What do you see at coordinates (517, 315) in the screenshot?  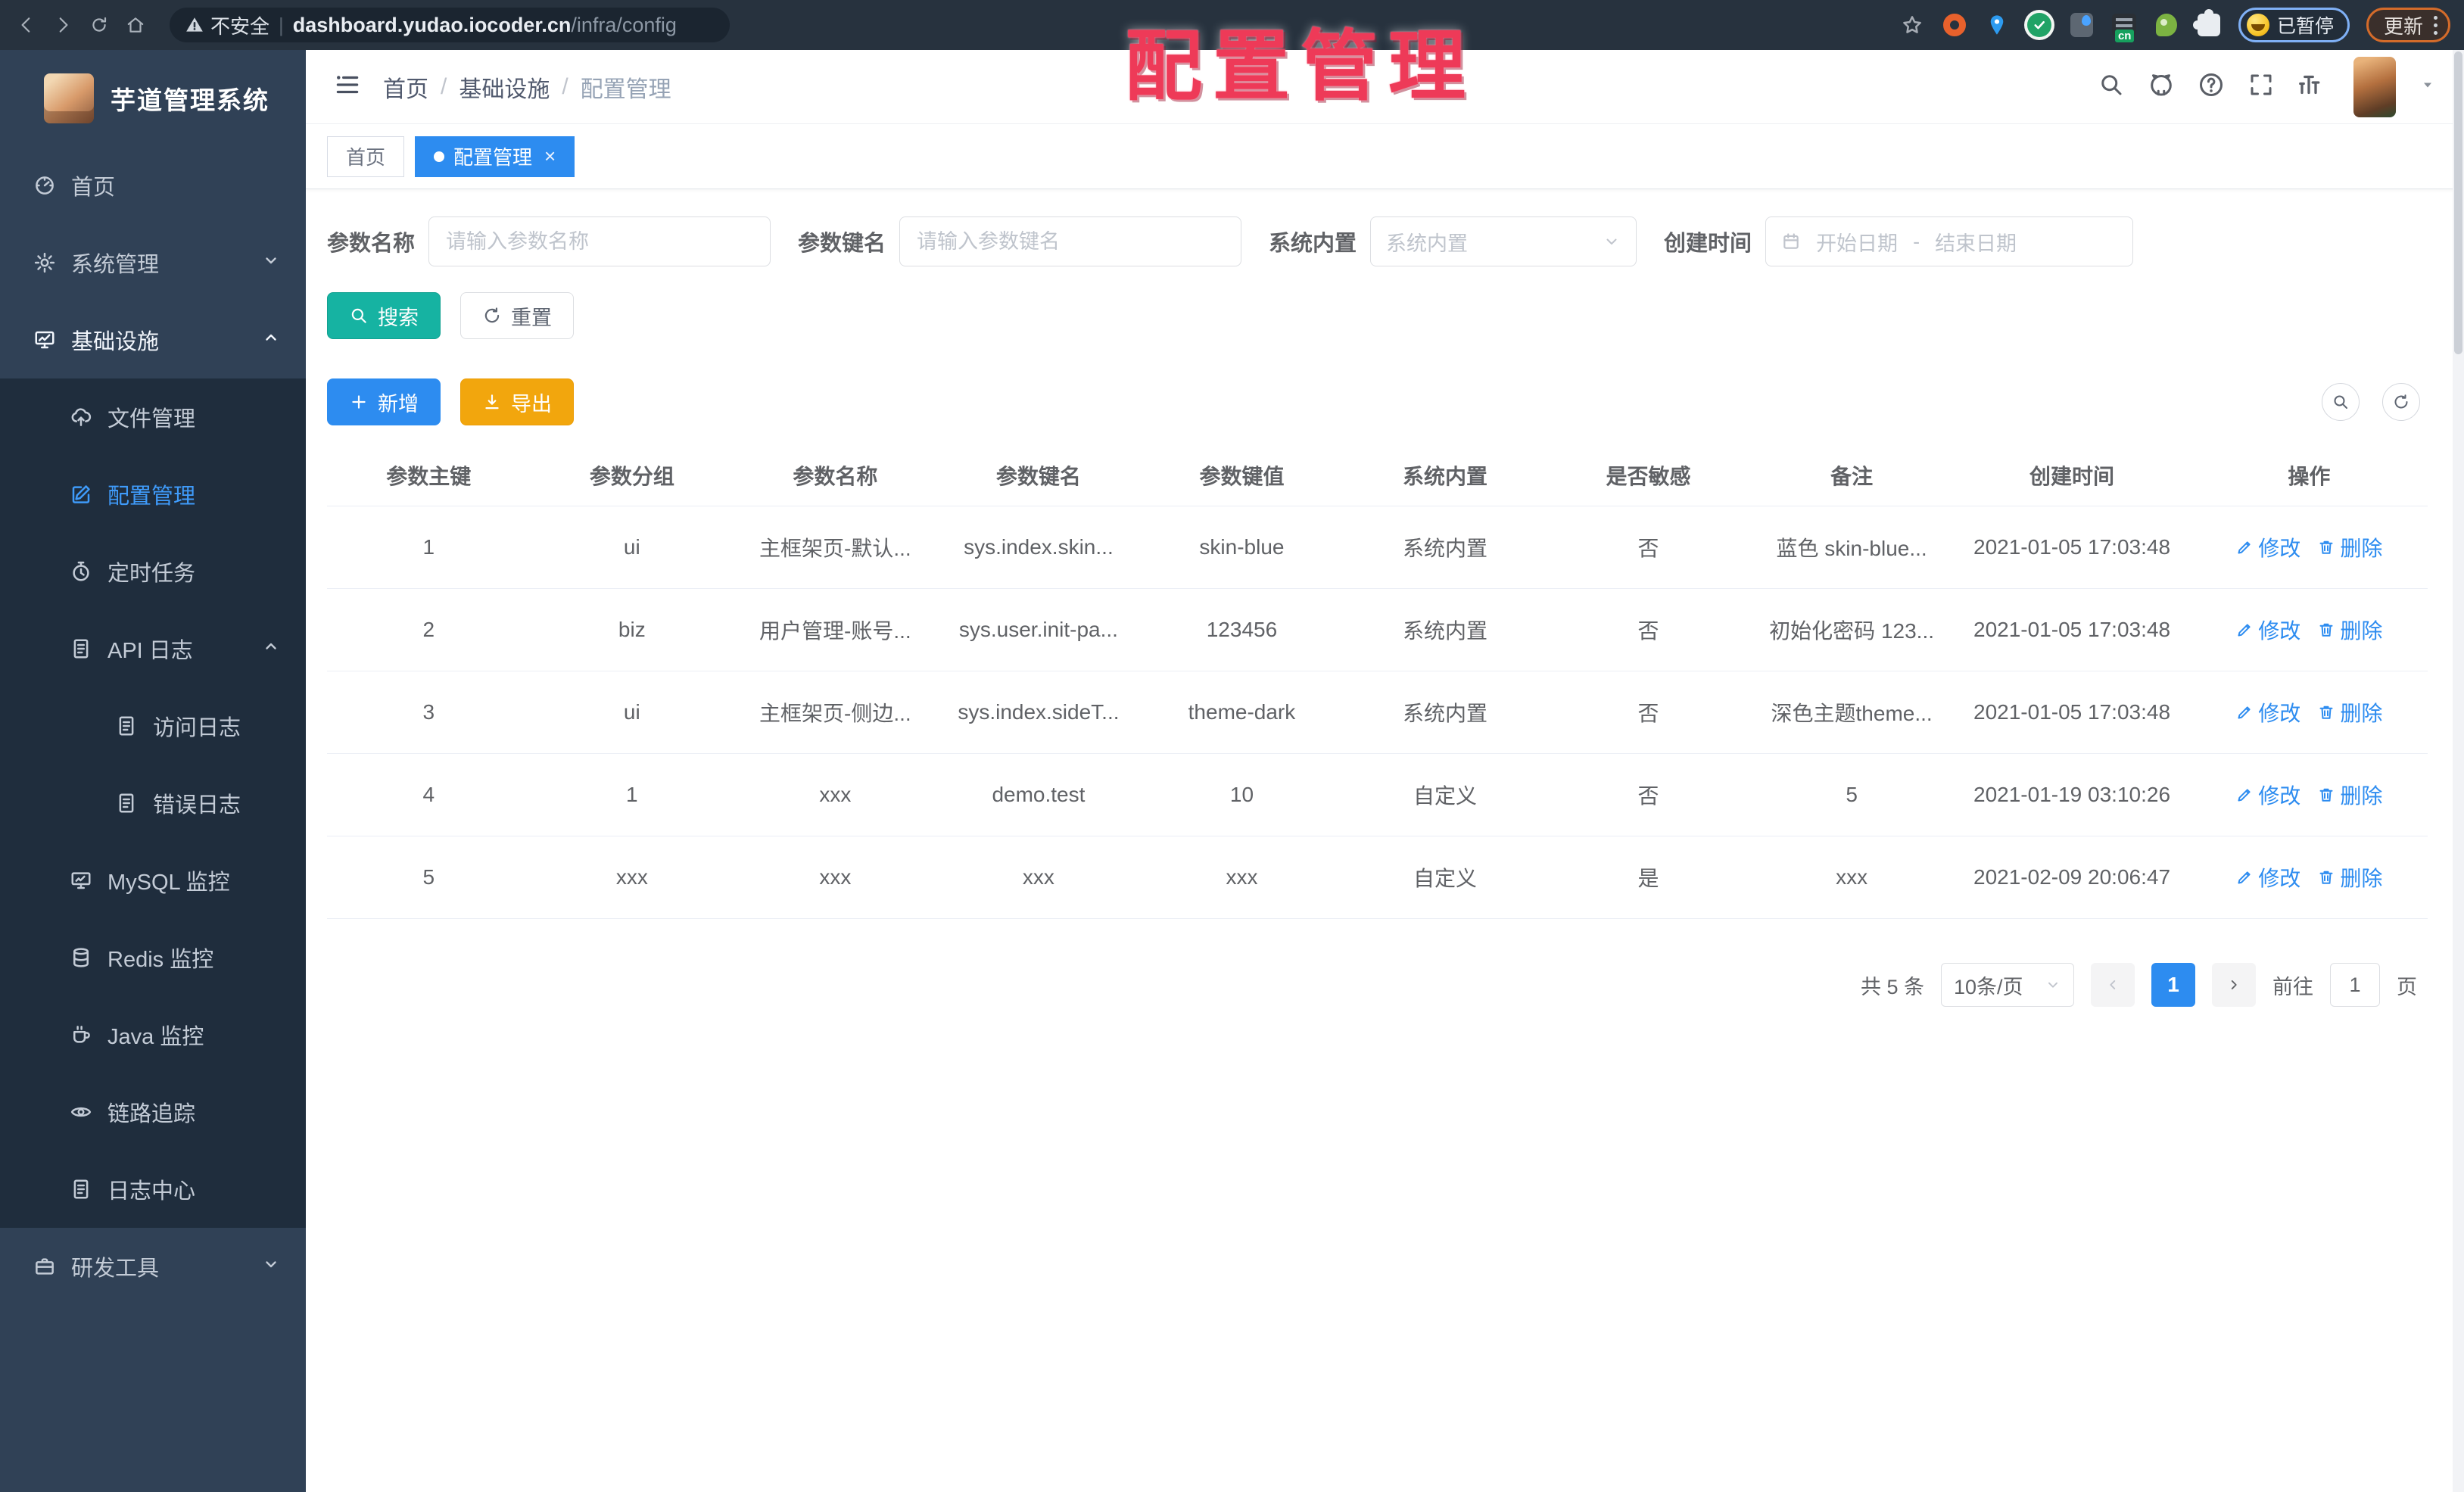 I see `reset-button: 重置` at bounding box center [517, 315].